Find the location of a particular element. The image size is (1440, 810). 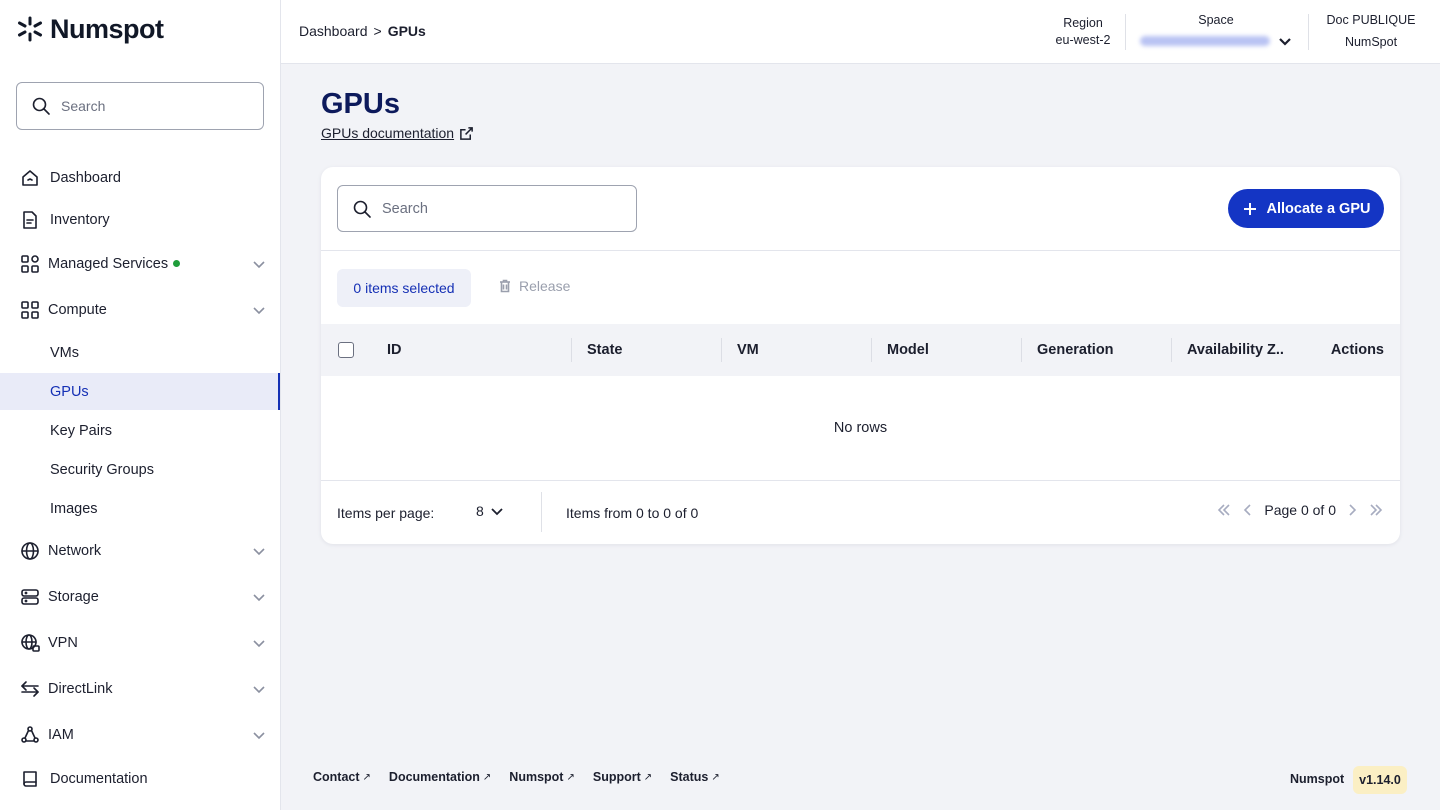

sidebar-item-network: Network is located at coordinates (140, 551).